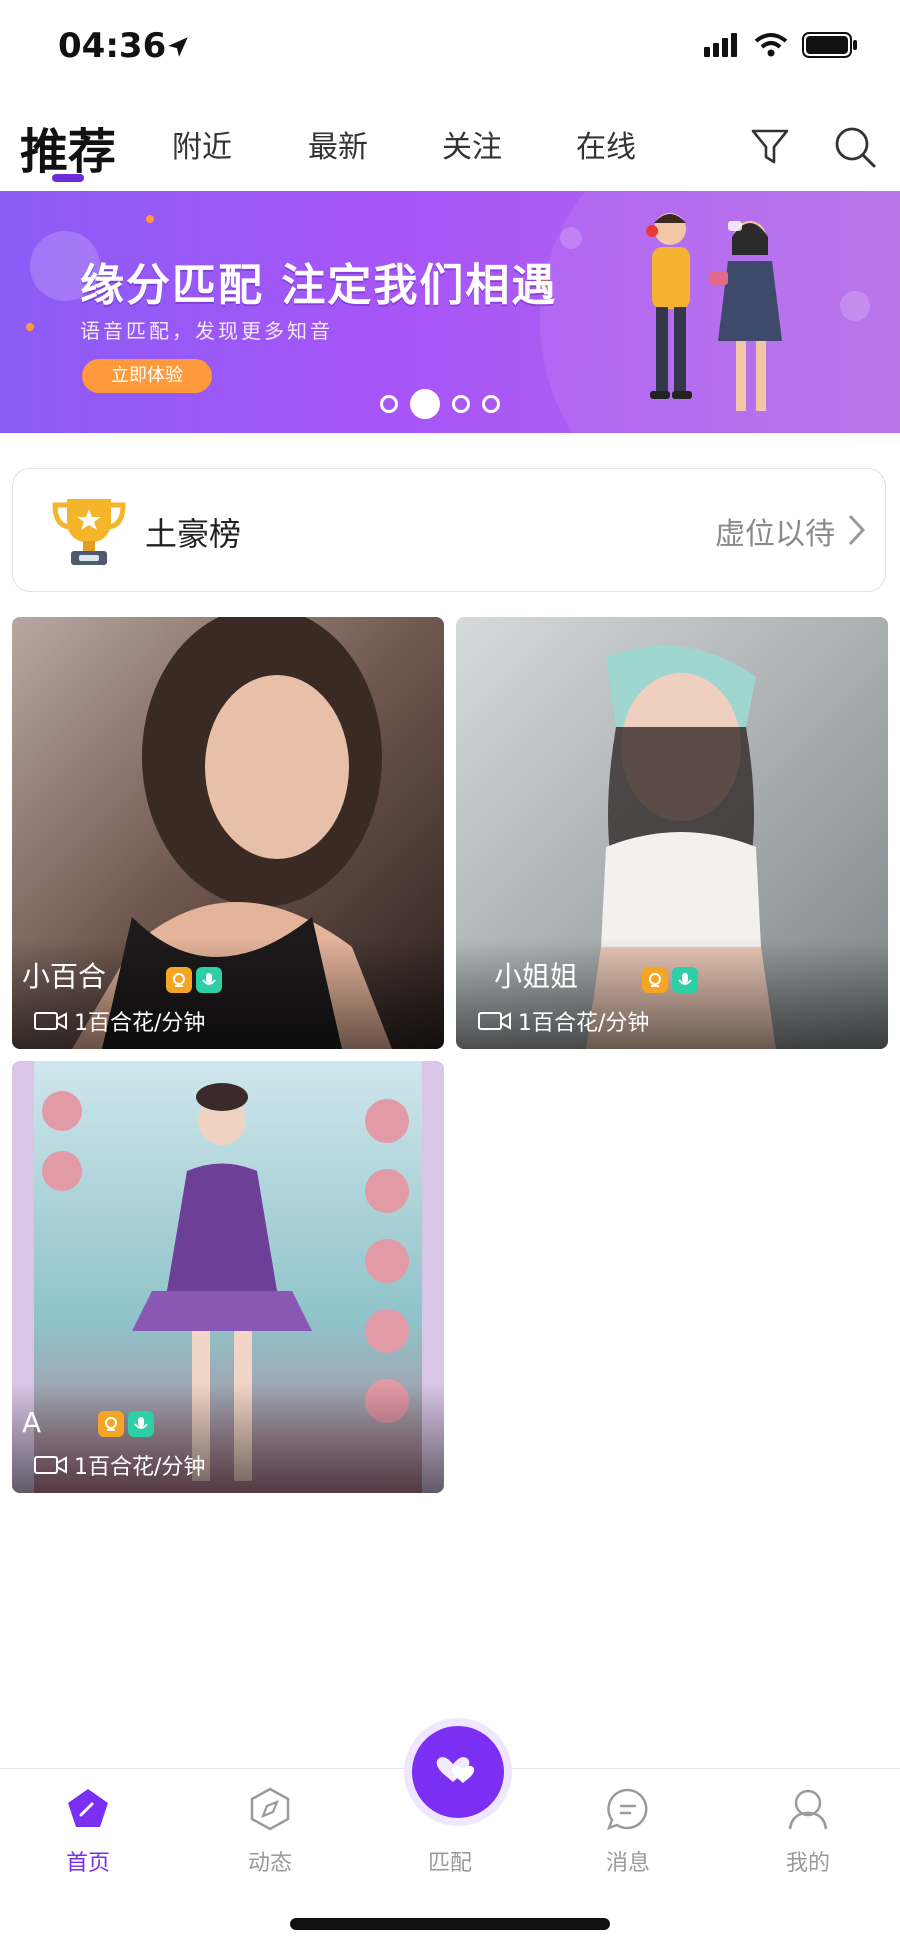 This screenshot has height=1949, width=900. What do you see at coordinates (68, 147) in the screenshot?
I see `tab-recommend: 推荐` at bounding box center [68, 147].